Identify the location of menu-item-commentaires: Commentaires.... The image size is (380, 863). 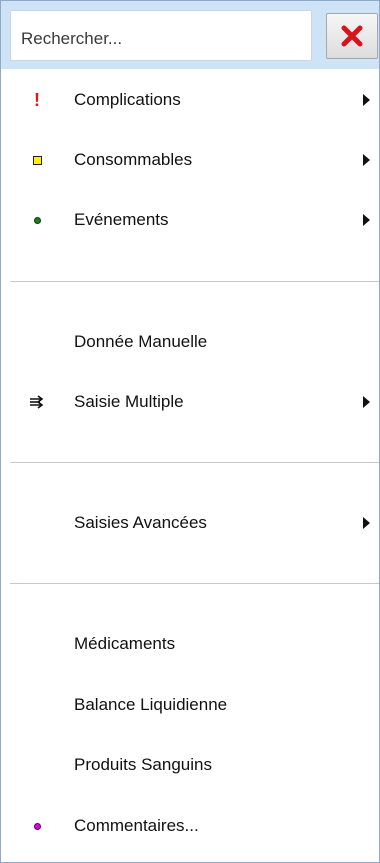
(190, 826).